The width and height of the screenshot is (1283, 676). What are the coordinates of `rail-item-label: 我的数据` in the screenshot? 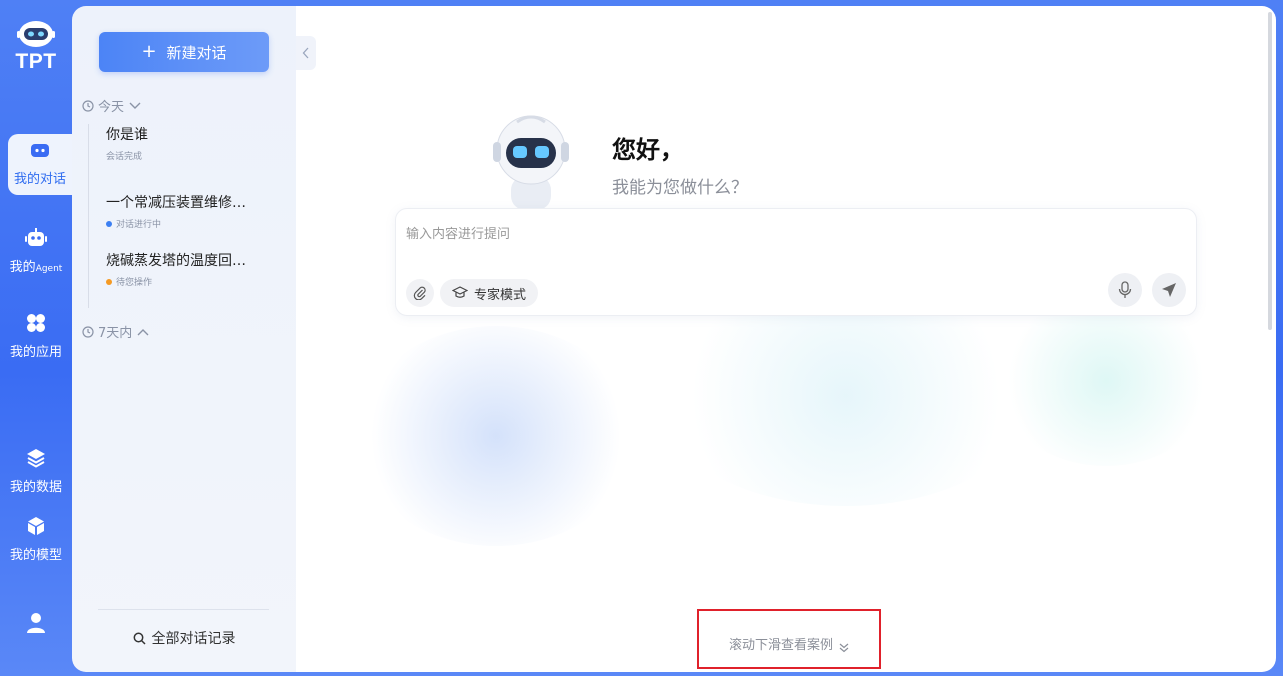 It's located at (35, 487).